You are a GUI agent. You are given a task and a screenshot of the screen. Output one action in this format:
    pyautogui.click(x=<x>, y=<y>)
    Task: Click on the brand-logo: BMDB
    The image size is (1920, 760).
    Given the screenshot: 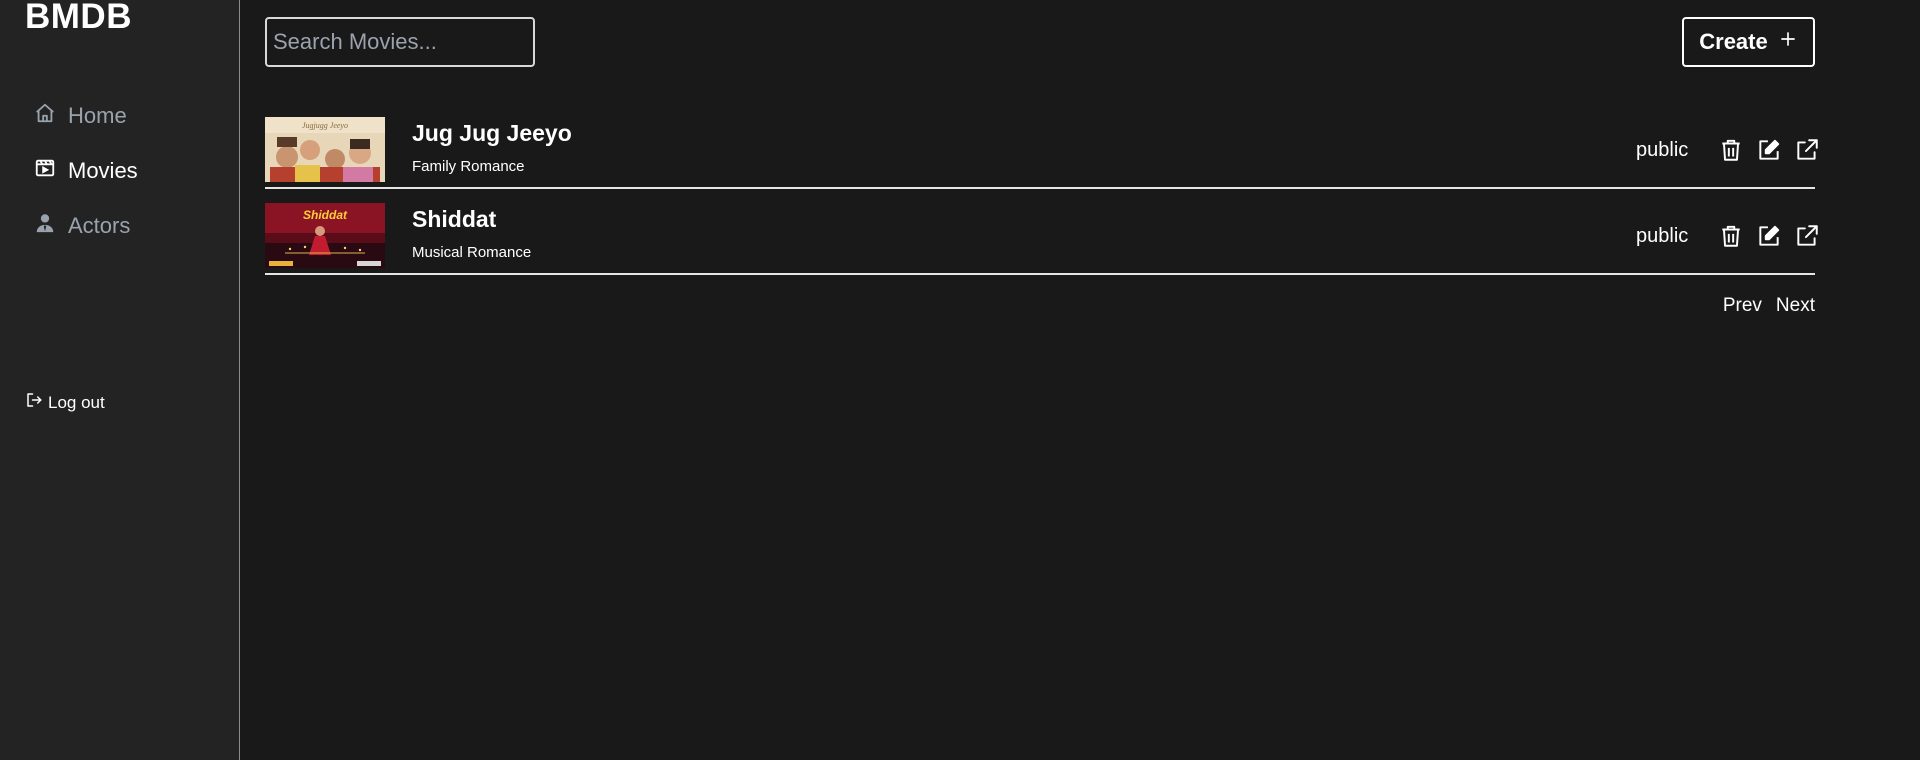 What is the action you would take?
    pyautogui.click(x=78, y=17)
    